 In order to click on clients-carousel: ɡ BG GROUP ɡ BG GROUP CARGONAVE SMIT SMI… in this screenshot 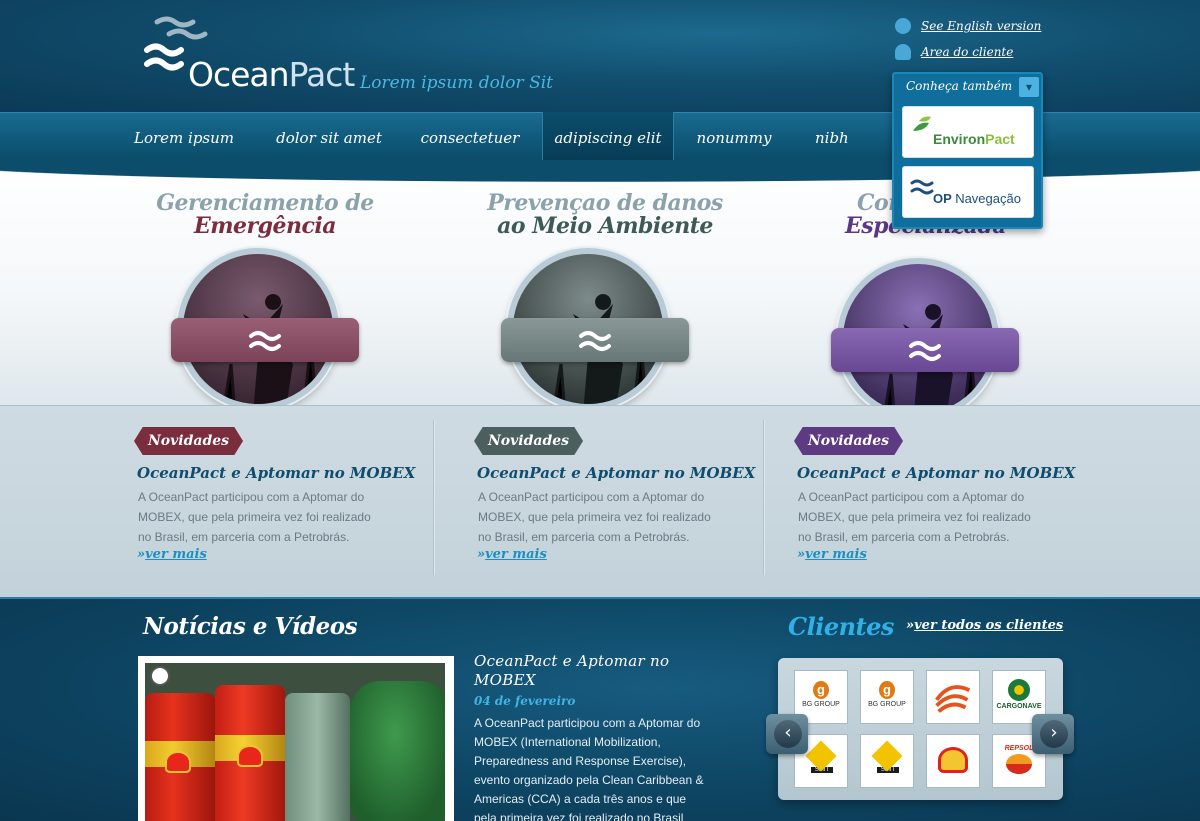, I will do `click(920, 729)`.